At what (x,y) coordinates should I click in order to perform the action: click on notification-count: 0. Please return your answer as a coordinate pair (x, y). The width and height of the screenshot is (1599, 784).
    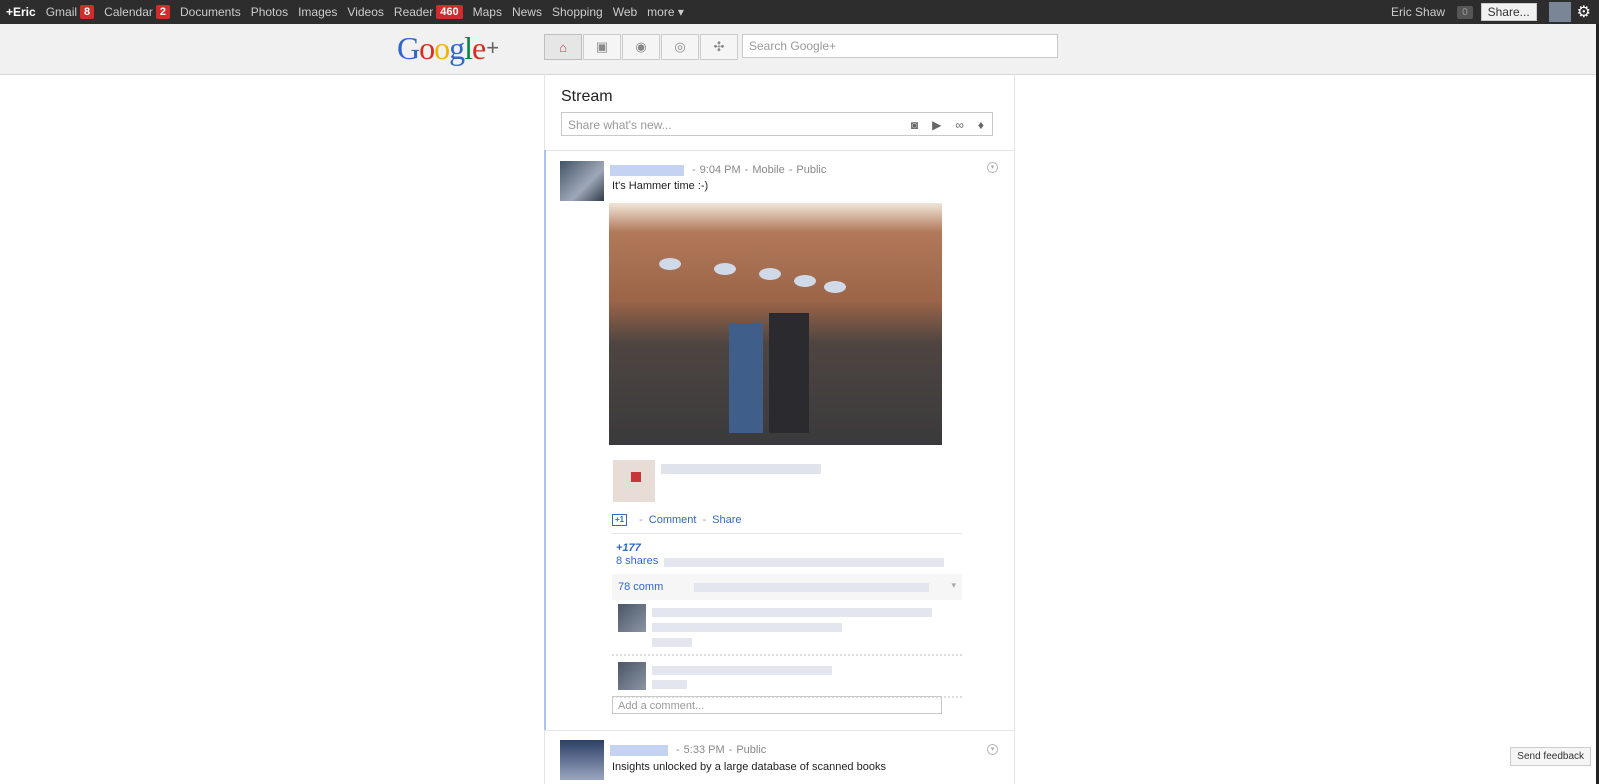
    Looking at the image, I should click on (1465, 12).